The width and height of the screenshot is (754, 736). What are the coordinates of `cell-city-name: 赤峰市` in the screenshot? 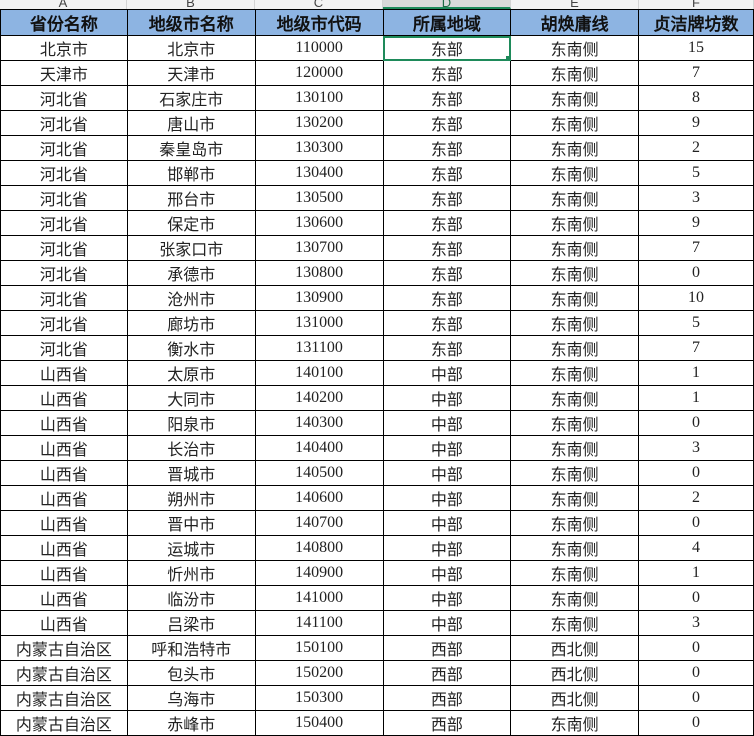 It's located at (191, 723).